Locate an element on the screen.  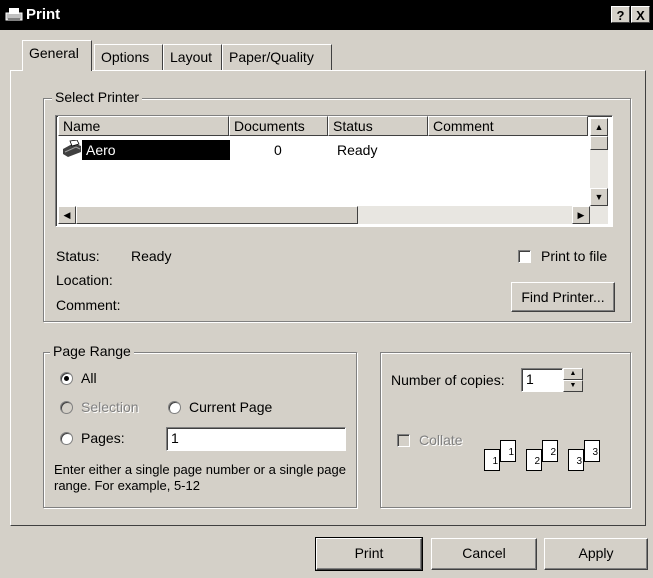
column-header-status: Status is located at coordinates (378, 126).